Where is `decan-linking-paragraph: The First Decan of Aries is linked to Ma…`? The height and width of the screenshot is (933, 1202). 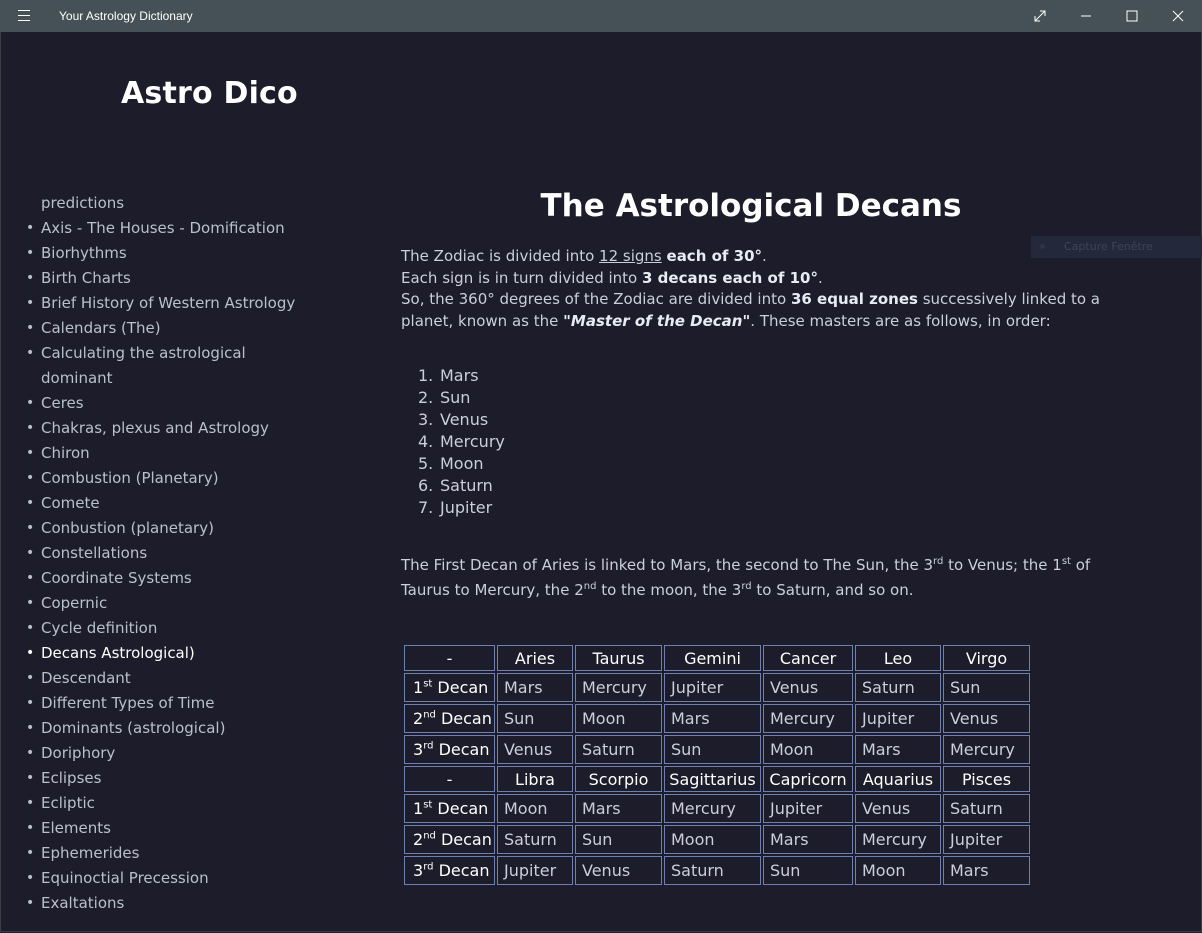
decan-linking-paragraph: The First Decan of Aries is linked to Ma… is located at coordinates (753, 578).